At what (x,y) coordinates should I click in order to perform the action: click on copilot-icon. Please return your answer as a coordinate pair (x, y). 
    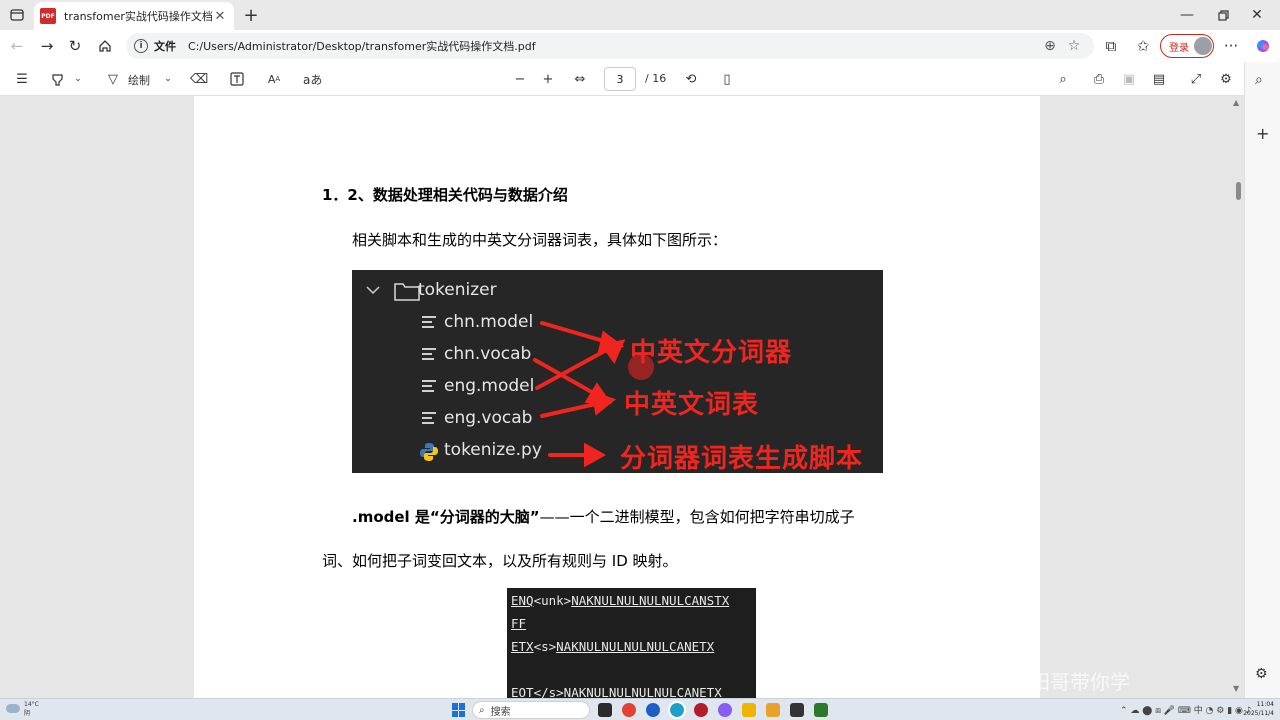
    Looking at the image, I should click on (1263, 46).